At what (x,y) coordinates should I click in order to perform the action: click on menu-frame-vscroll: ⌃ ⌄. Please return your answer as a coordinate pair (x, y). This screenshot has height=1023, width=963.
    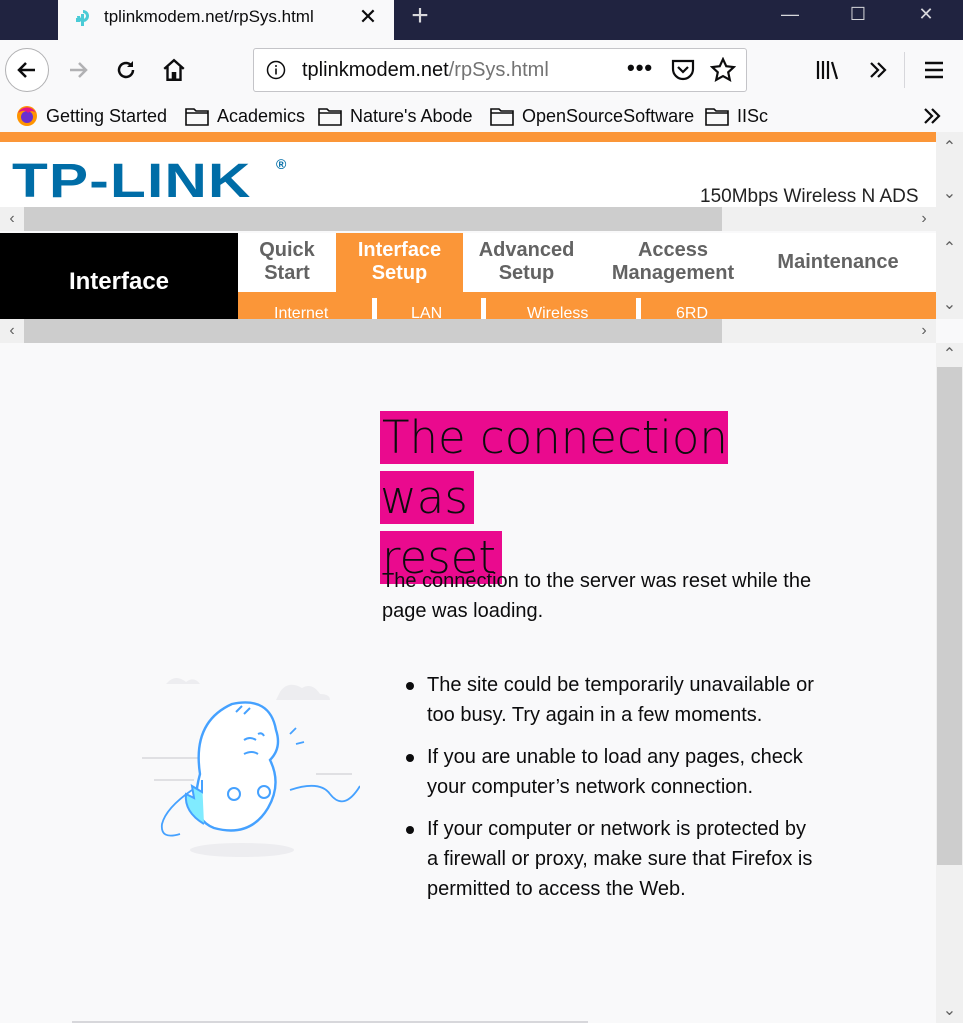
    Looking at the image, I should click on (949, 276).